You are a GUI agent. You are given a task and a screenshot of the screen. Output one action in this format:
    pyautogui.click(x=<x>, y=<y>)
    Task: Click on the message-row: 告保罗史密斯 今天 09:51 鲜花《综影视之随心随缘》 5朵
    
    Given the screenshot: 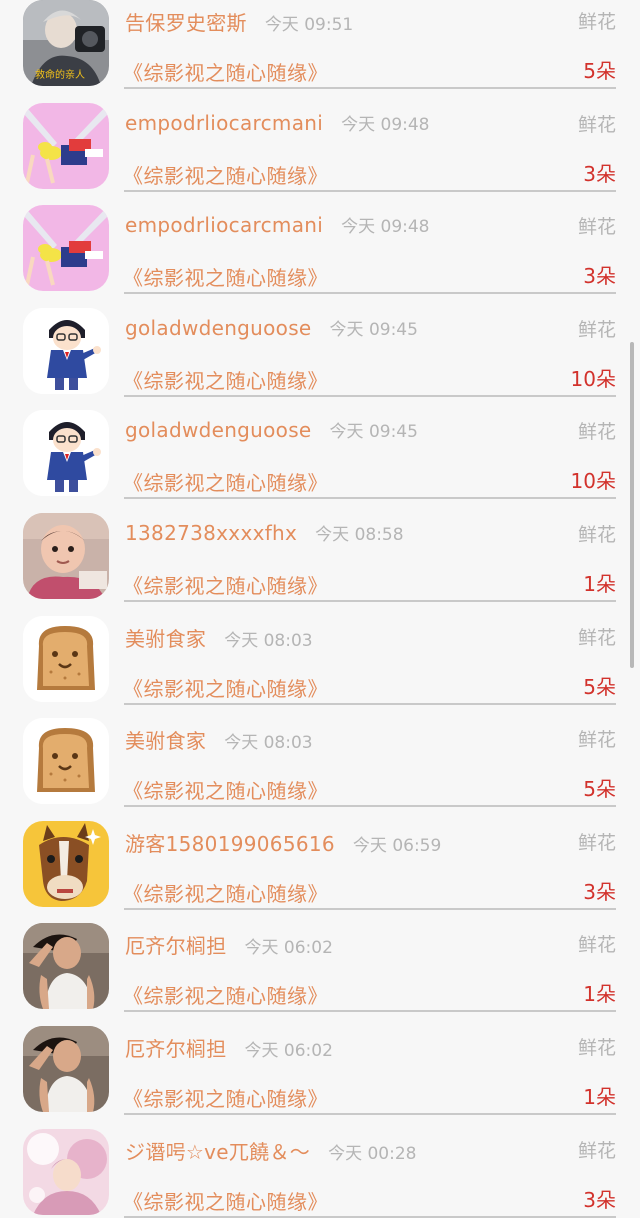 What is the action you would take?
    pyautogui.click(x=320, y=44)
    